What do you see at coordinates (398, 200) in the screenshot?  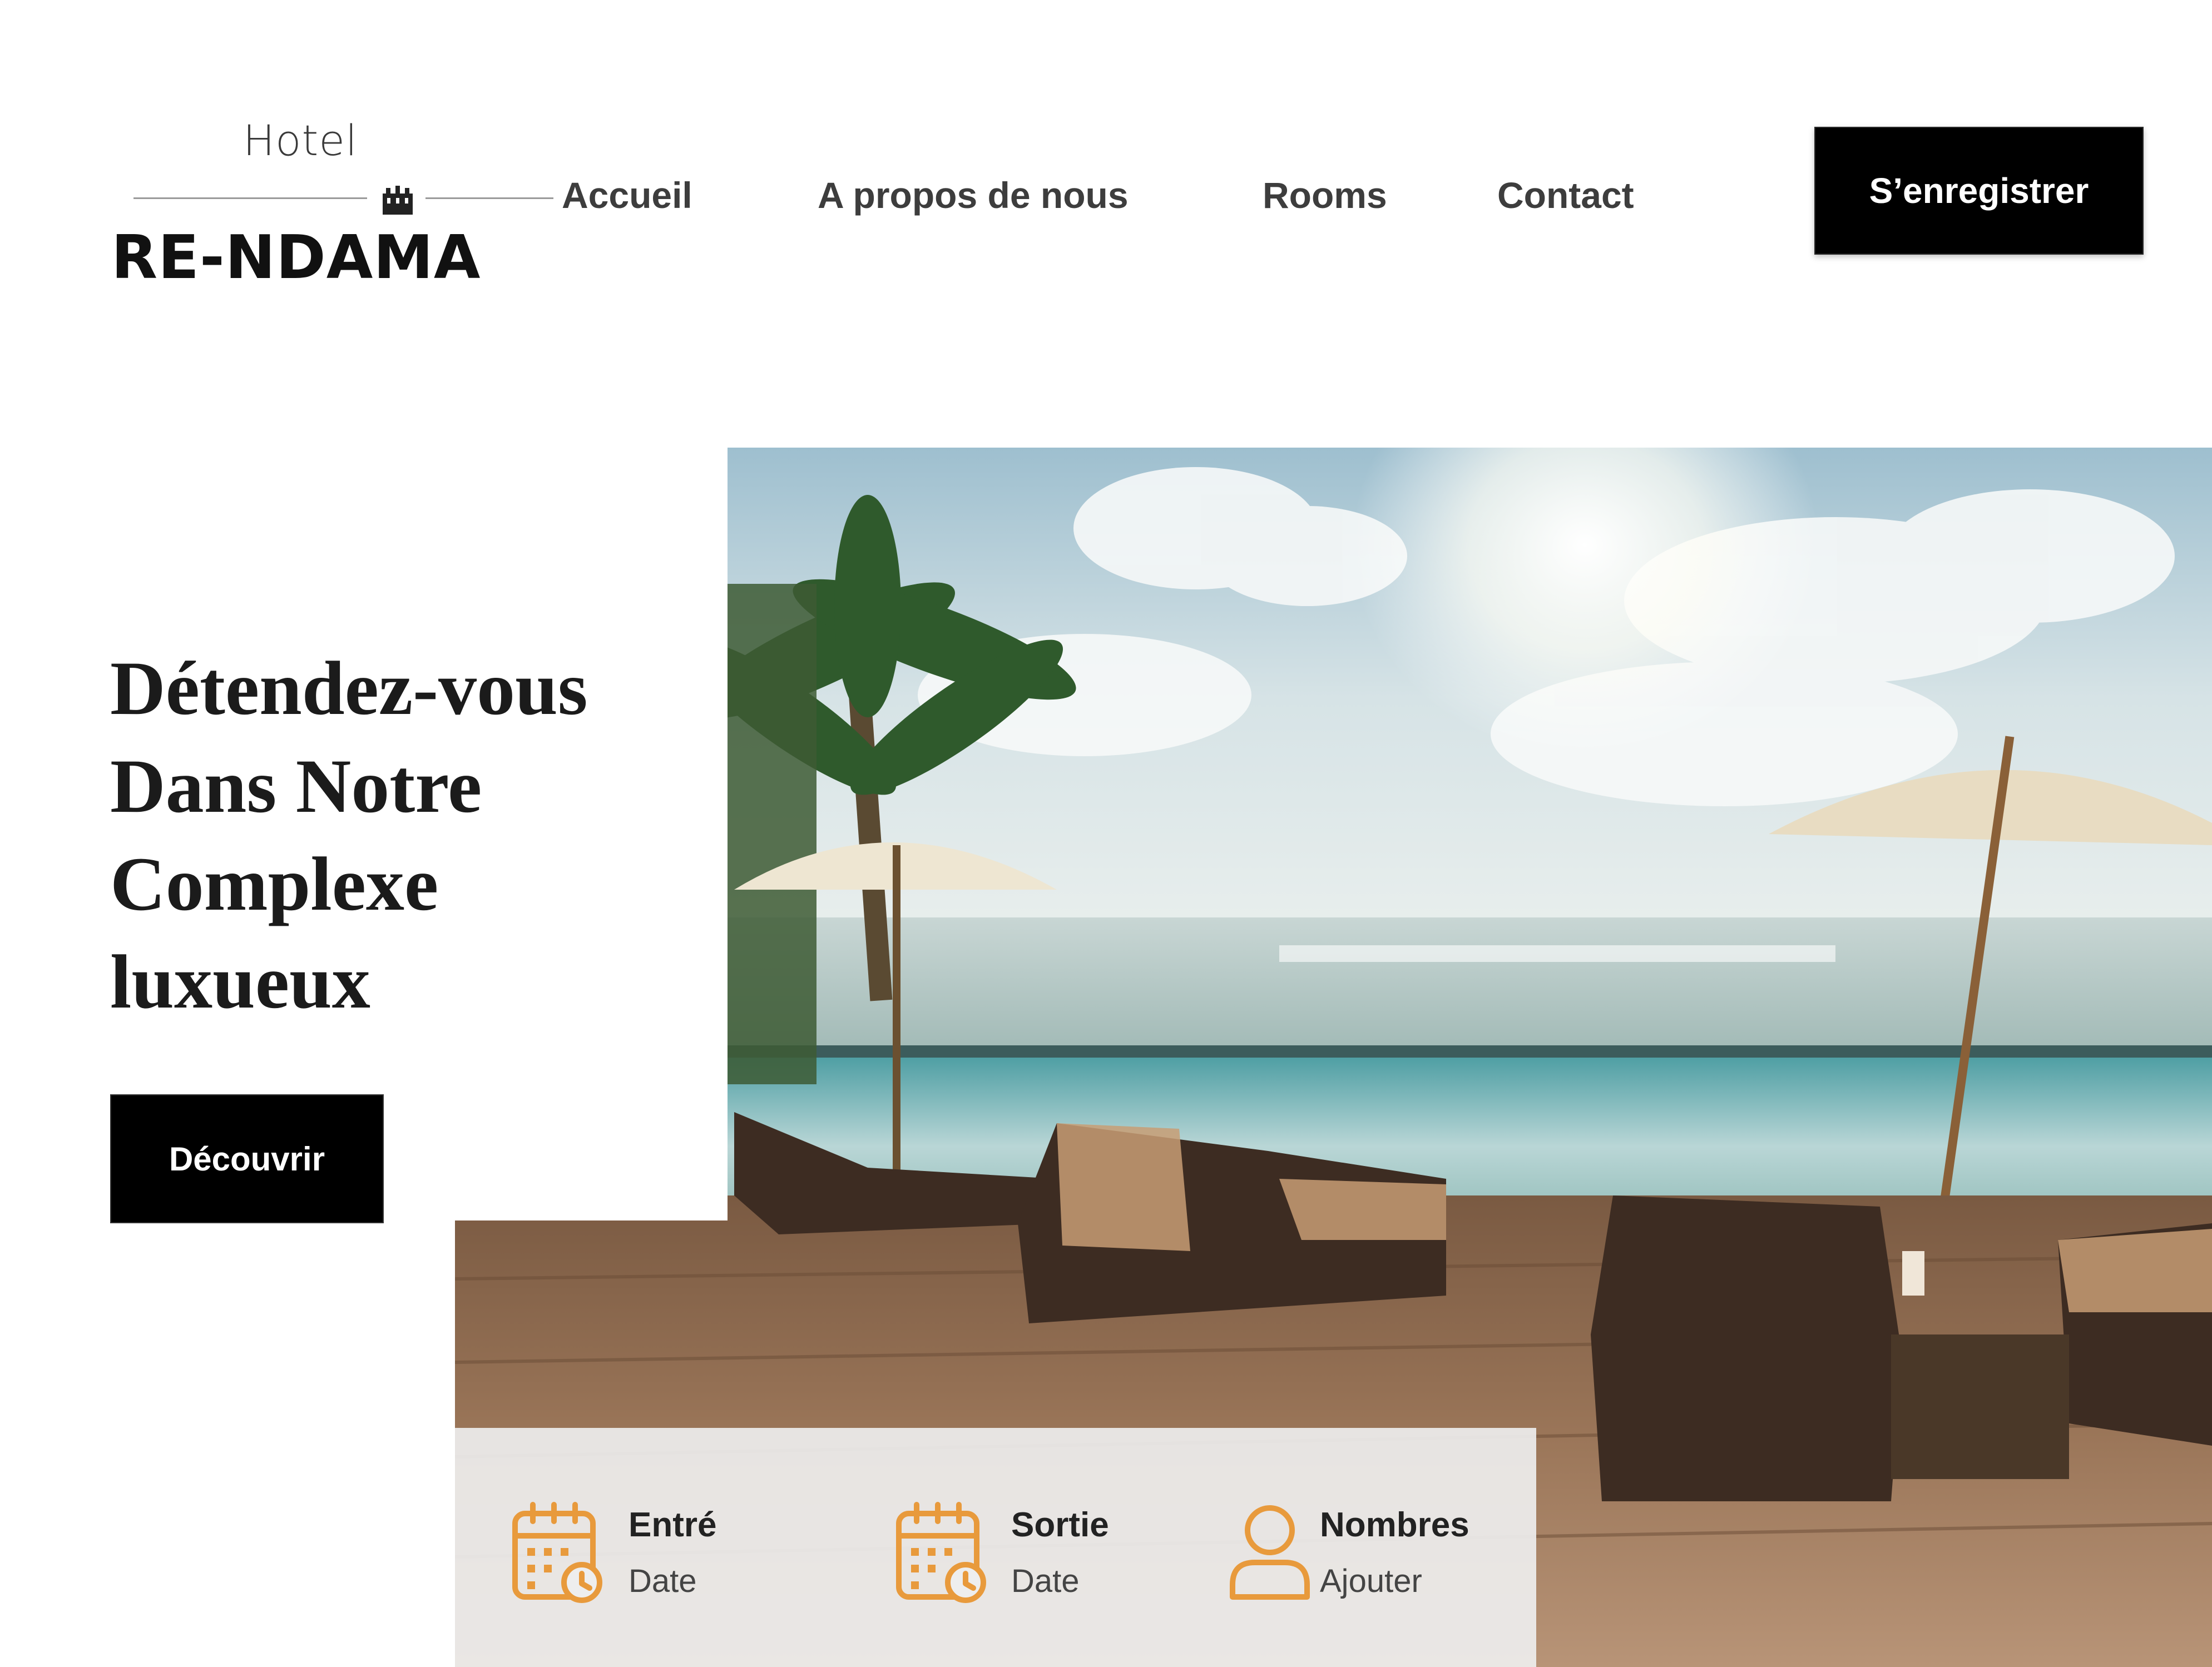 I see `hotel-emblem-icon` at bounding box center [398, 200].